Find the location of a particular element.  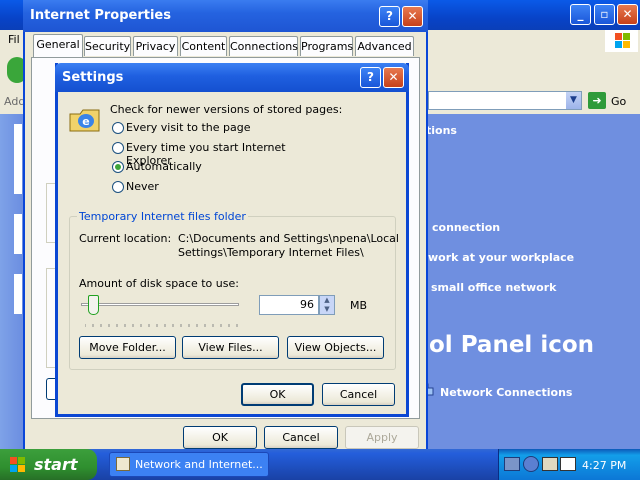

chevron-down-icon: ▼ is located at coordinates (573, 100).